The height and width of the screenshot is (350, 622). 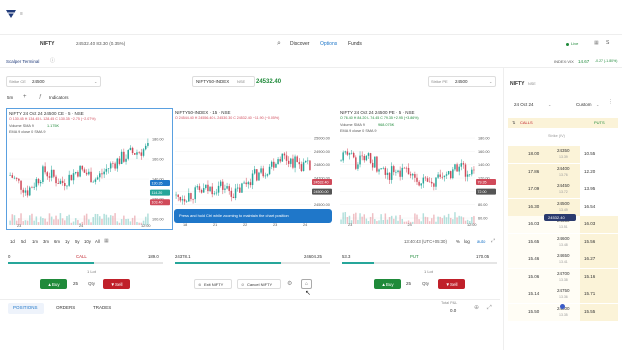 I want to click on timeframe-1y: 1y, so click(x=67, y=241).